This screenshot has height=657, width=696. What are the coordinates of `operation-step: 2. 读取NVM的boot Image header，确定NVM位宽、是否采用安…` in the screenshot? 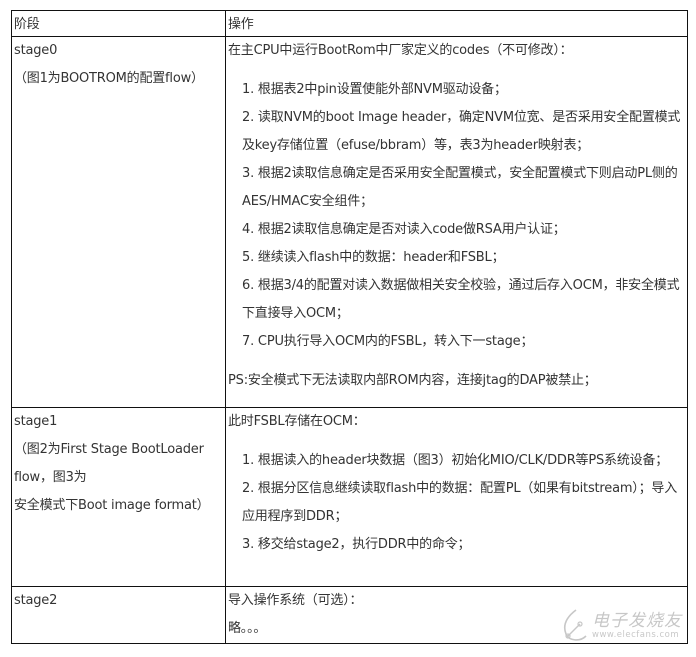 It's located at (461, 131).